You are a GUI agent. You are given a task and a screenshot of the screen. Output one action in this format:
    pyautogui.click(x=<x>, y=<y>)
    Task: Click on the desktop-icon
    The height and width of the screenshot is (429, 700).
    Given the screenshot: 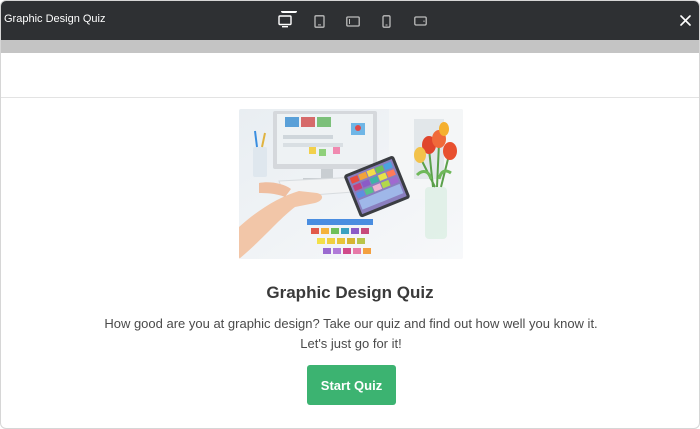 What is the action you would take?
    pyautogui.click(x=285, y=20)
    